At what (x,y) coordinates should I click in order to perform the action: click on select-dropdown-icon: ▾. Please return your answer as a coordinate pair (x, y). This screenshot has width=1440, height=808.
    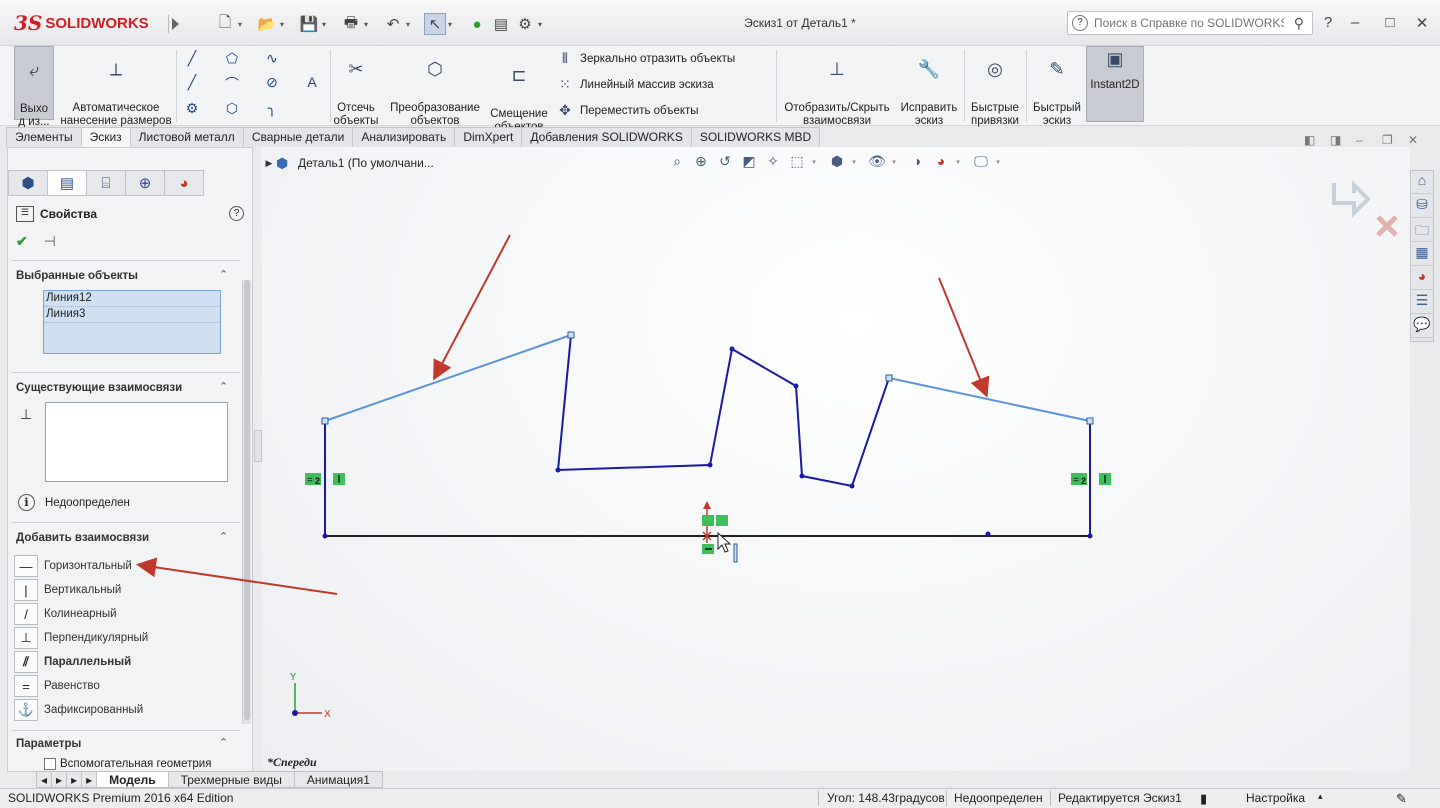
    Looking at the image, I should click on (453, 24).